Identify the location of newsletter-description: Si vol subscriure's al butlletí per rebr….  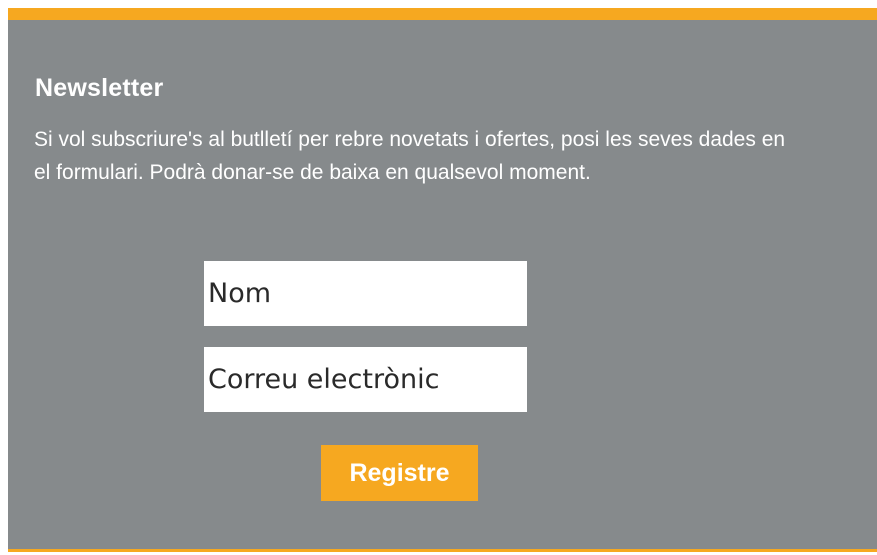
(410, 156).